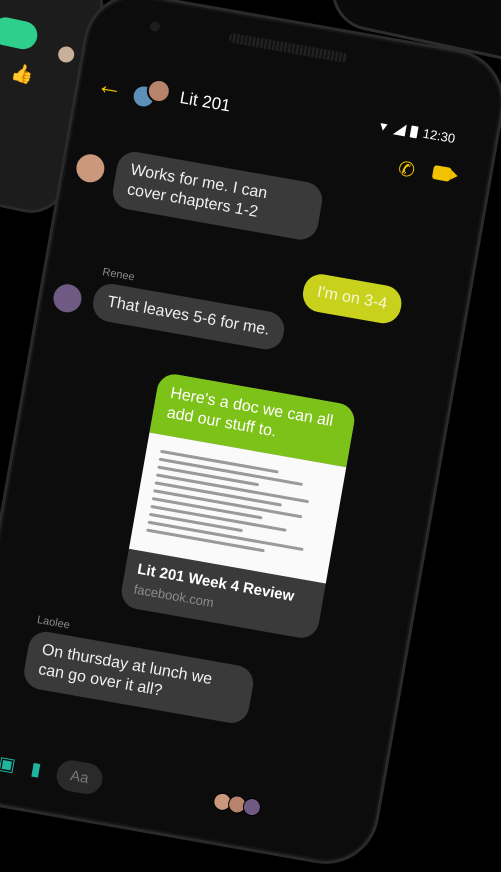 The width and height of the screenshot is (501, 872). What do you see at coordinates (252, 807) in the screenshot?
I see `seen-avatar` at bounding box center [252, 807].